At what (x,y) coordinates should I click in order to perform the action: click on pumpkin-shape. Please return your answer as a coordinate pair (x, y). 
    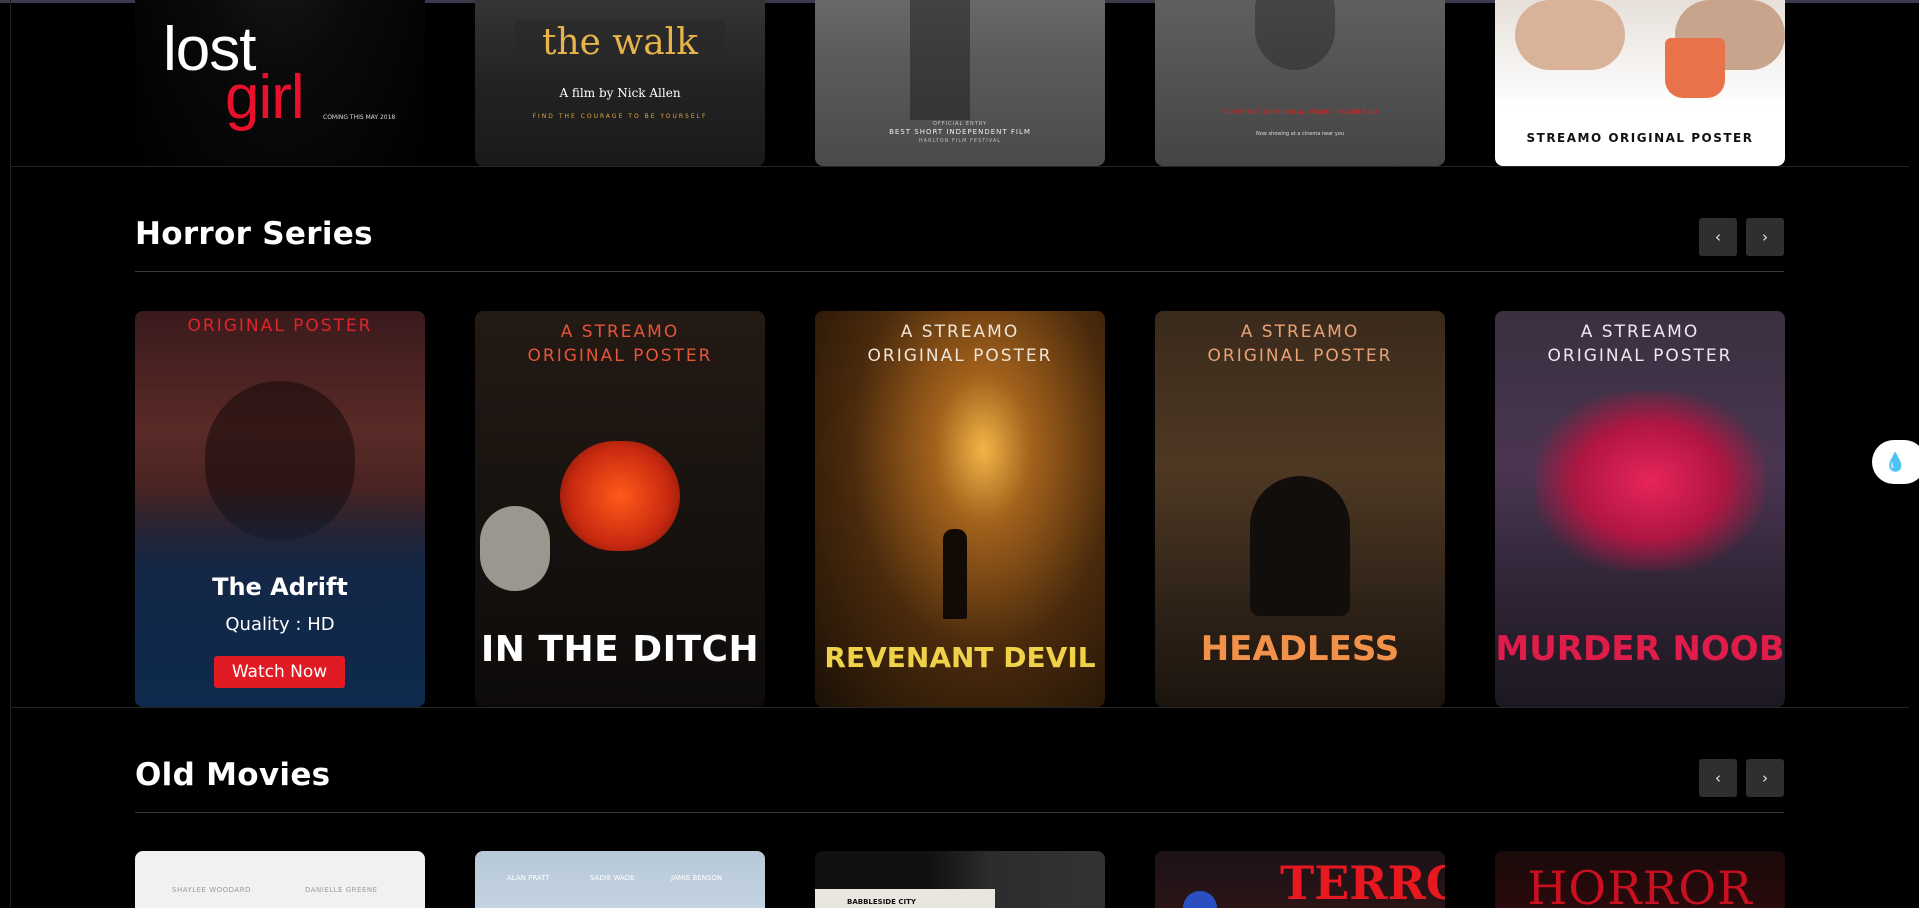
    Looking at the image, I should click on (620, 496).